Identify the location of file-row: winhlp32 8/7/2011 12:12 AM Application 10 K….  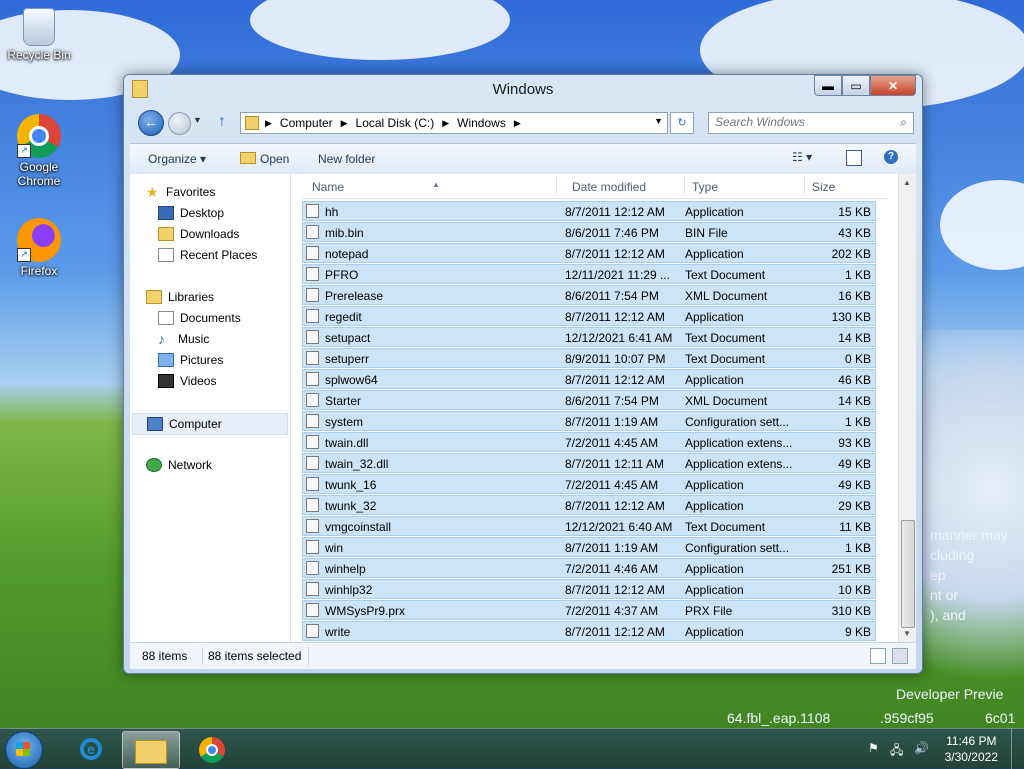
(589, 589).